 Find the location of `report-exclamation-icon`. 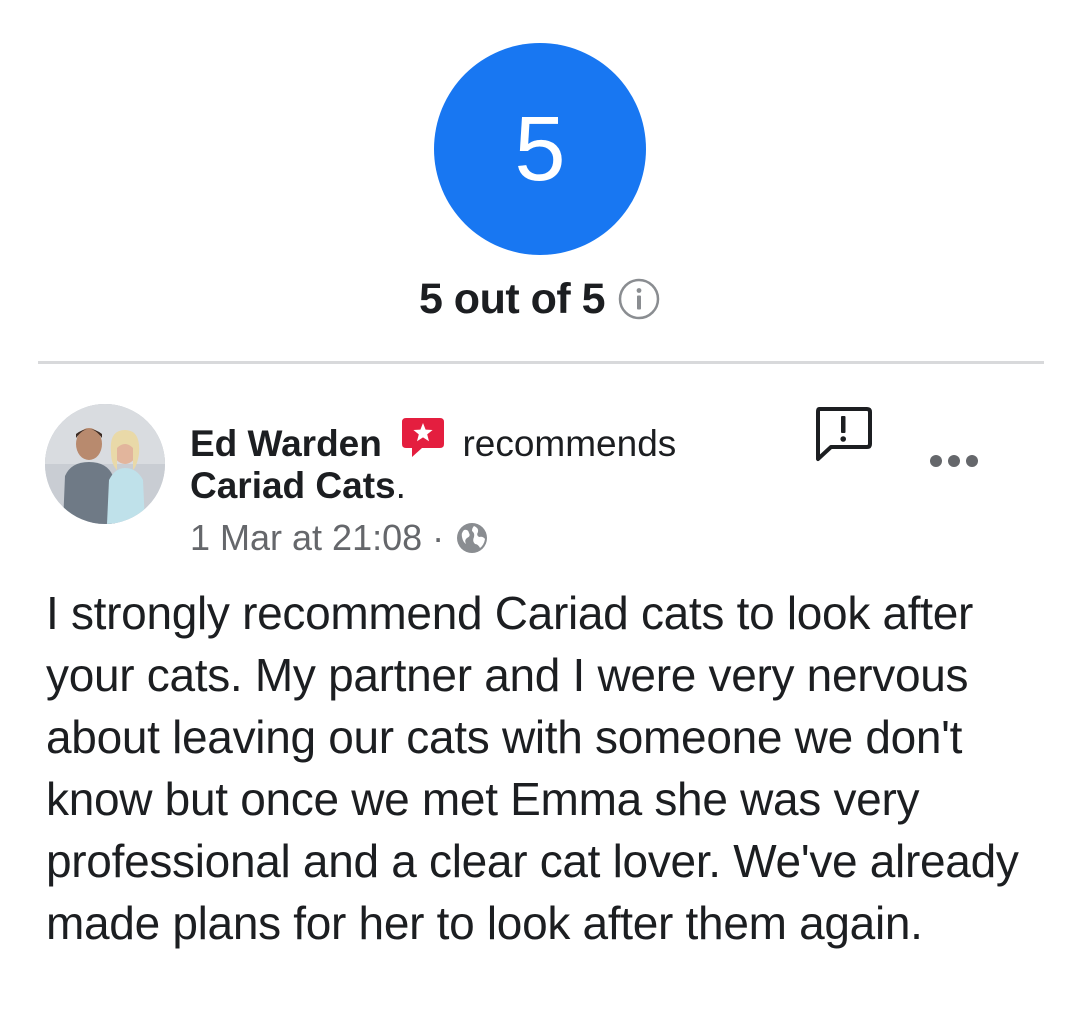

report-exclamation-icon is located at coordinates (843, 435).